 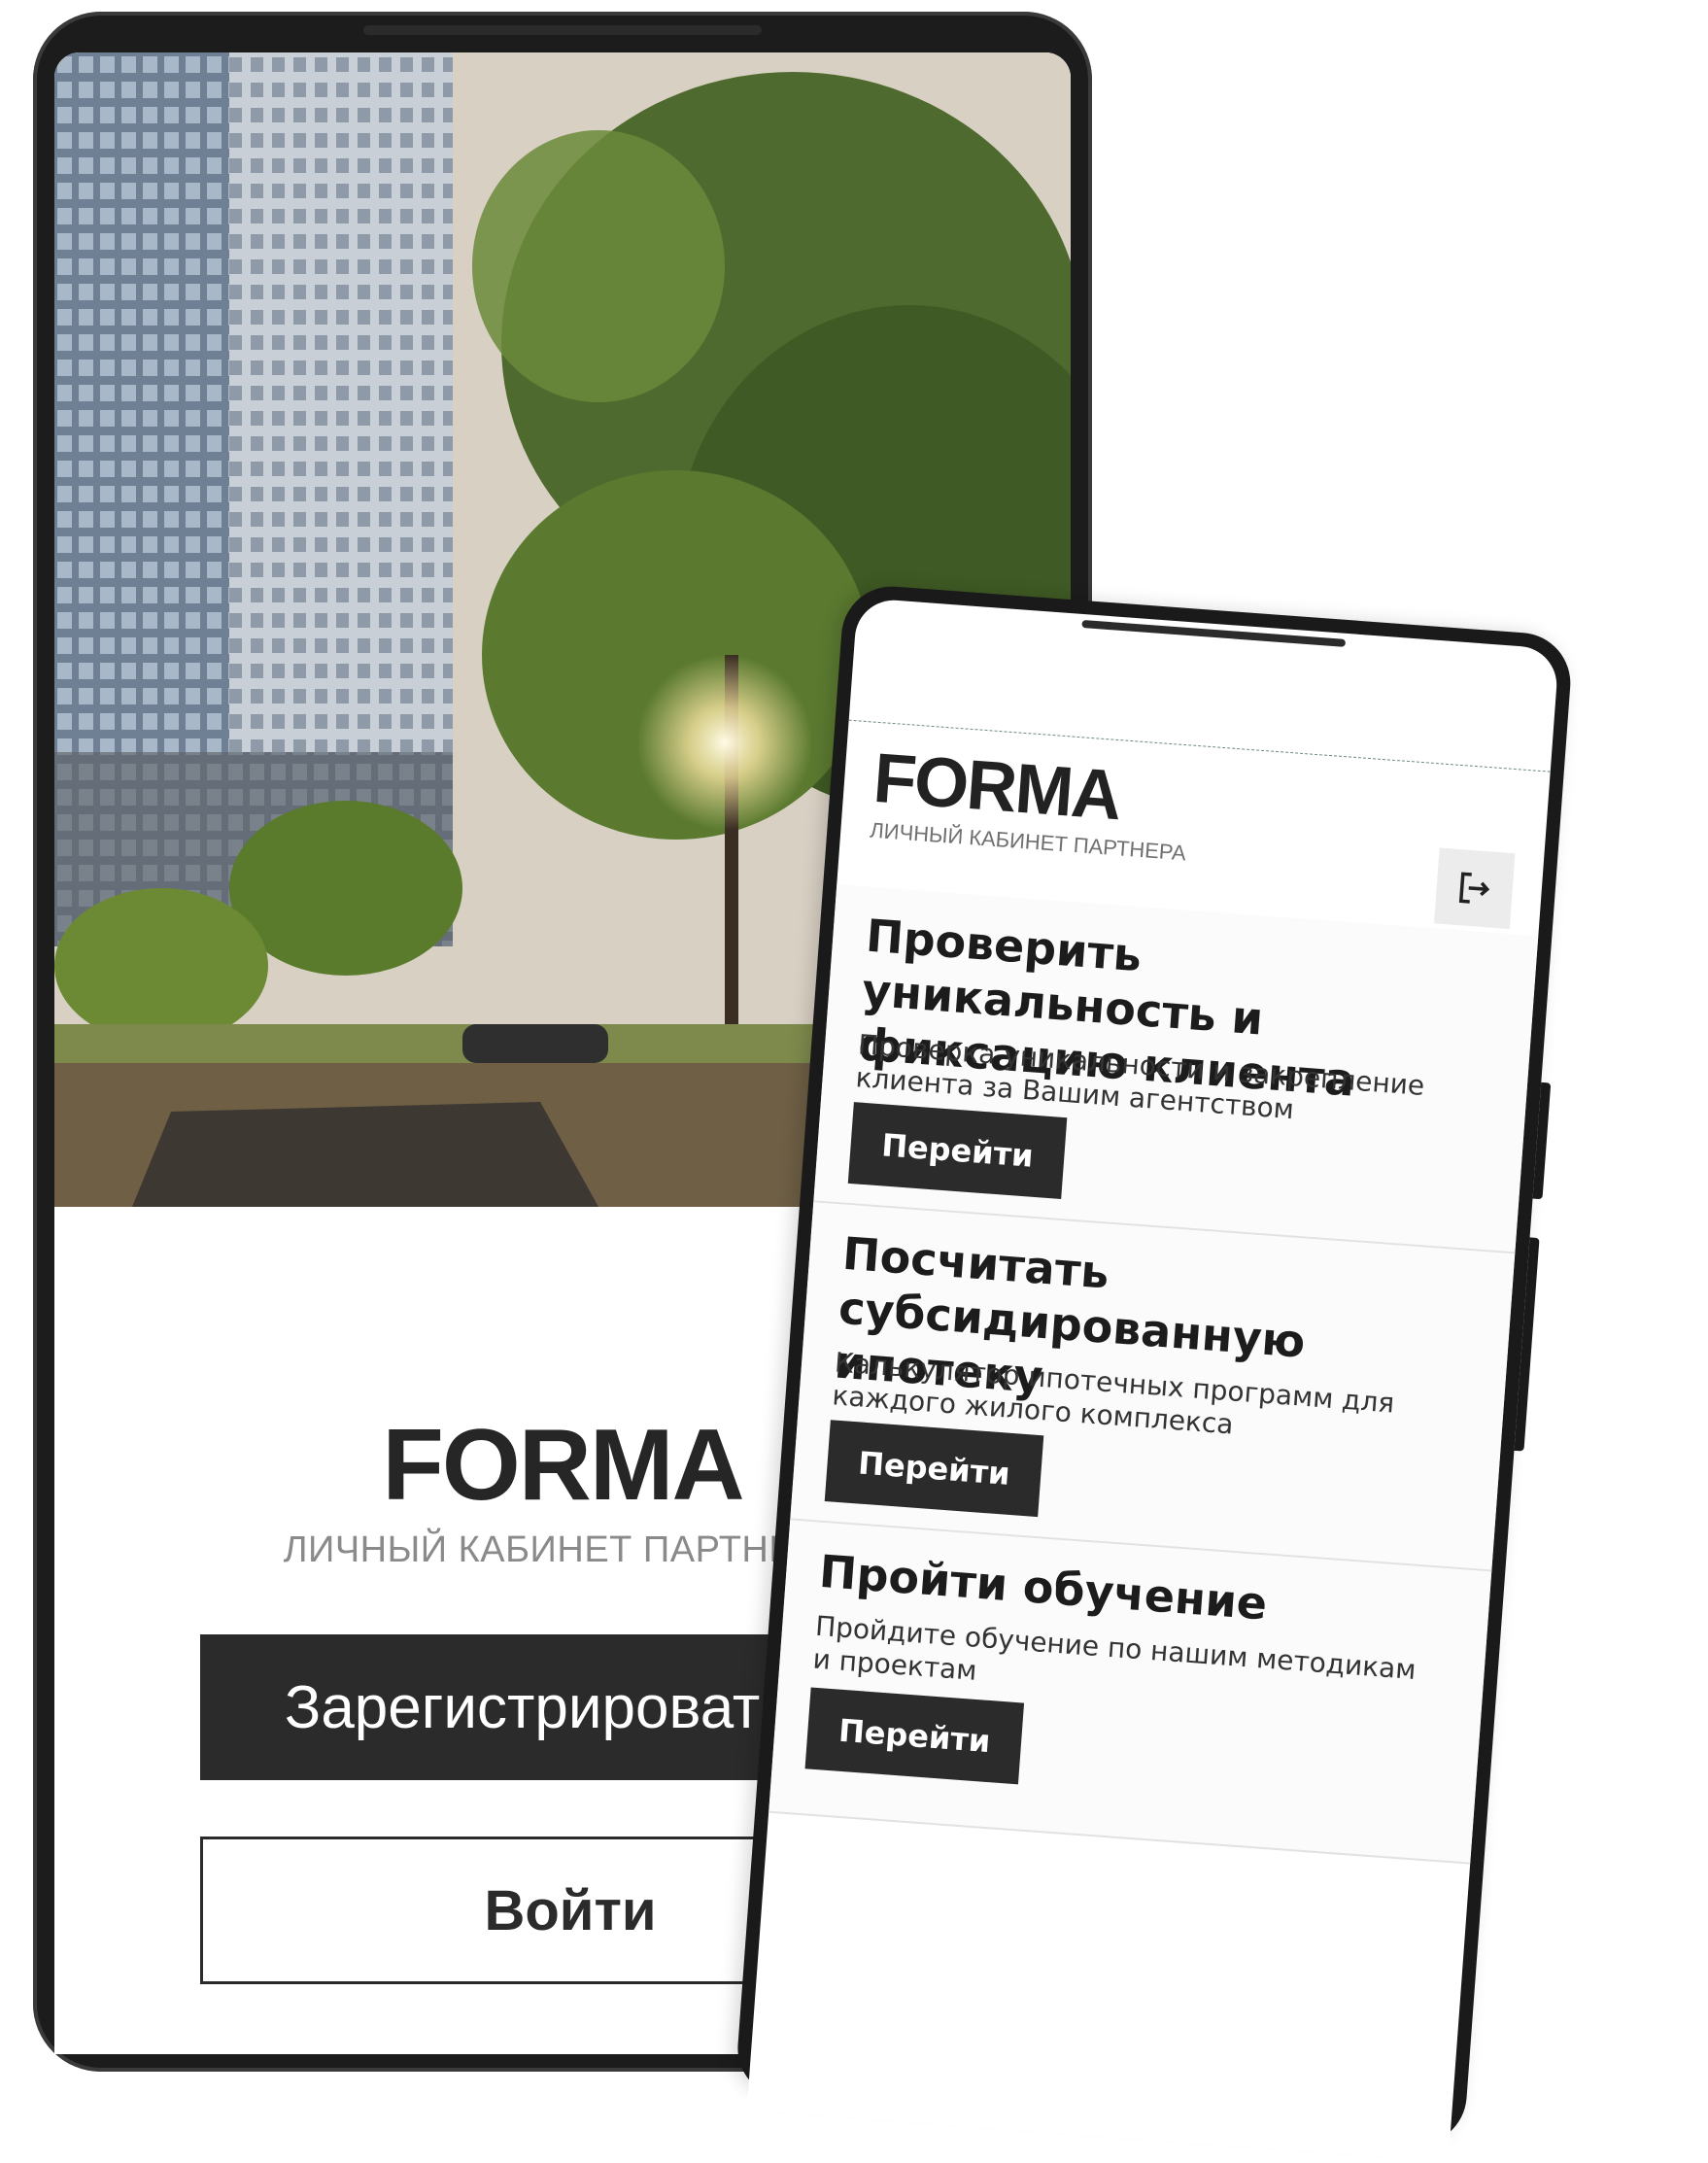 I want to click on logout-icon, so click(x=1474, y=888).